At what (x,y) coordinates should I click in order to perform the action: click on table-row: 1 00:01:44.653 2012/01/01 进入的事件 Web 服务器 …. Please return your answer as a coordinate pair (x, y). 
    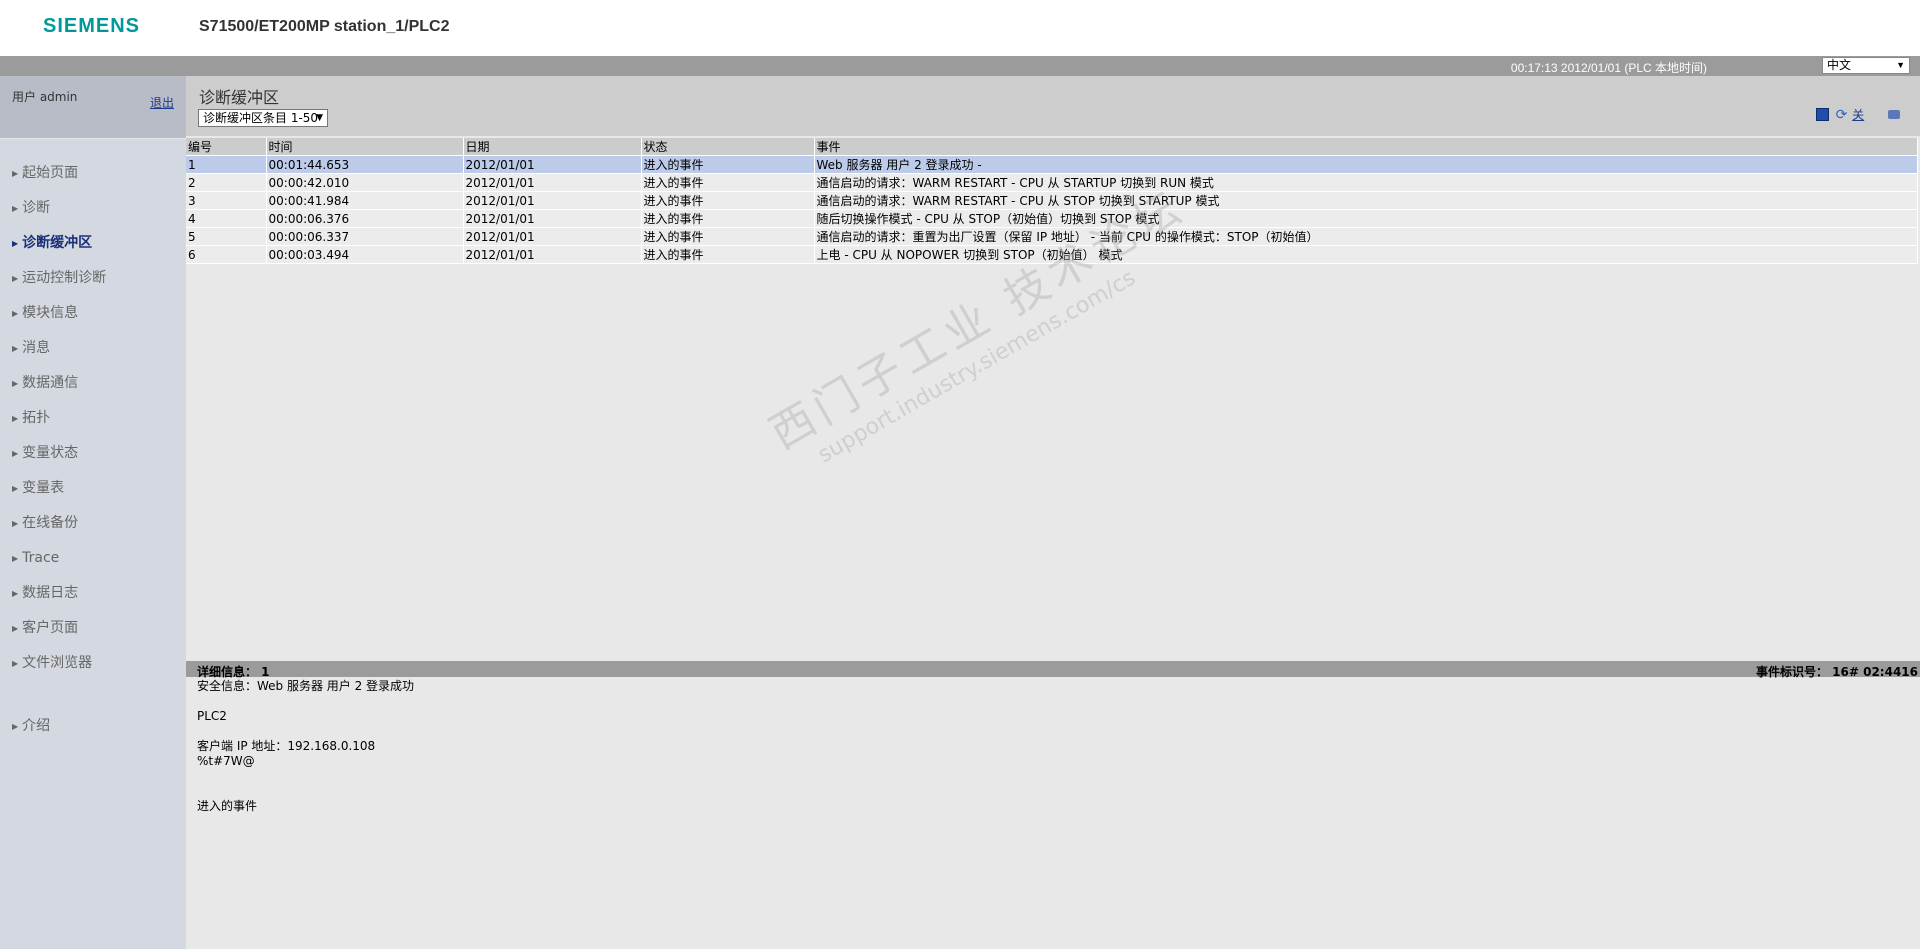
    Looking at the image, I should click on (1052, 164).